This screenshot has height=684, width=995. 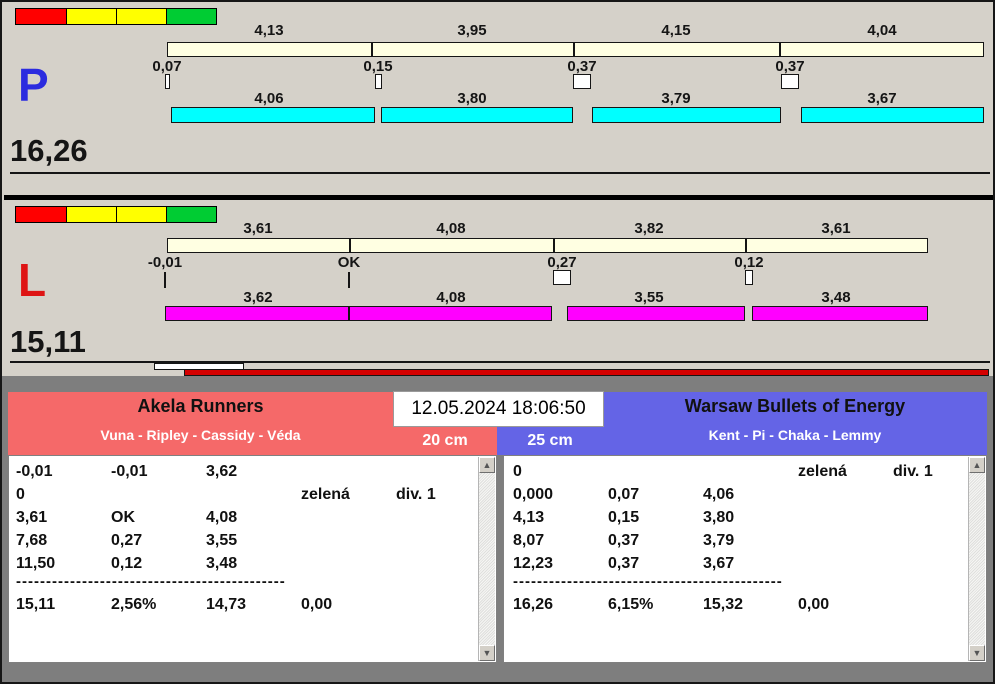 What do you see at coordinates (498, 409) in the screenshot?
I see `datetime-display: 12.05.2024 18:06:50` at bounding box center [498, 409].